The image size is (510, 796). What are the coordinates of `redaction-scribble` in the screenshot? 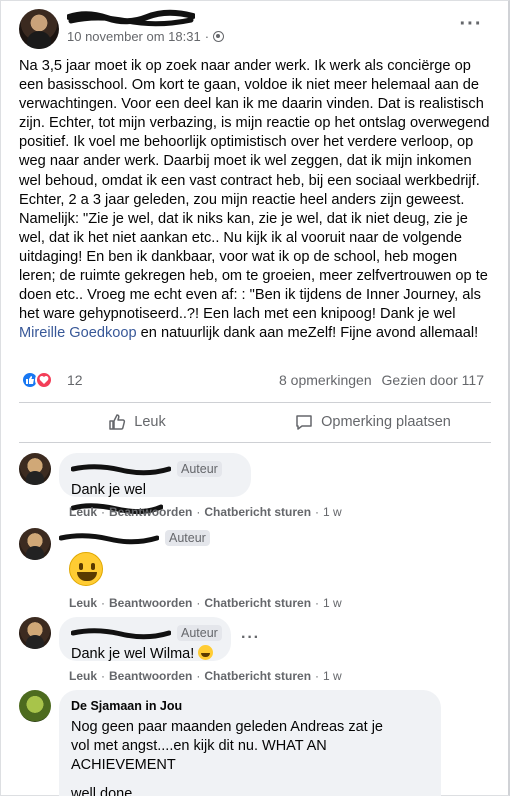 It's located at (131, 18).